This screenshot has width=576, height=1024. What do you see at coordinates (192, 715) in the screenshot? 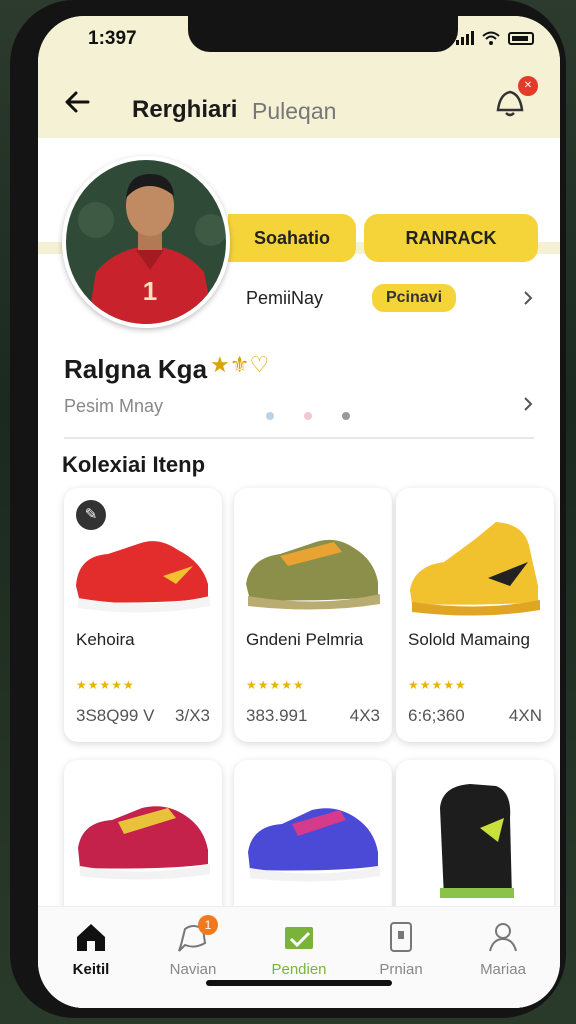
I see `product-size: 3/X3` at bounding box center [192, 715].